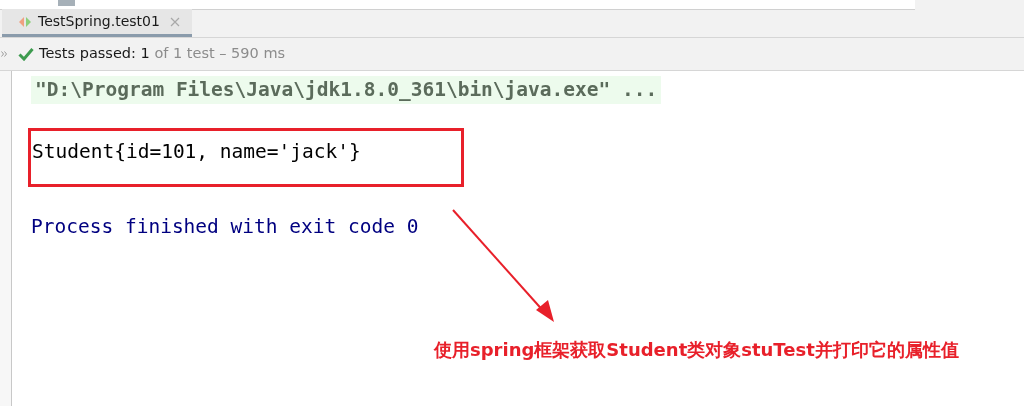 Image resolution: width=1024 pixels, height=406 pixels. Describe the element at coordinates (25, 21) in the screenshot. I see `test-class-icon` at that location.